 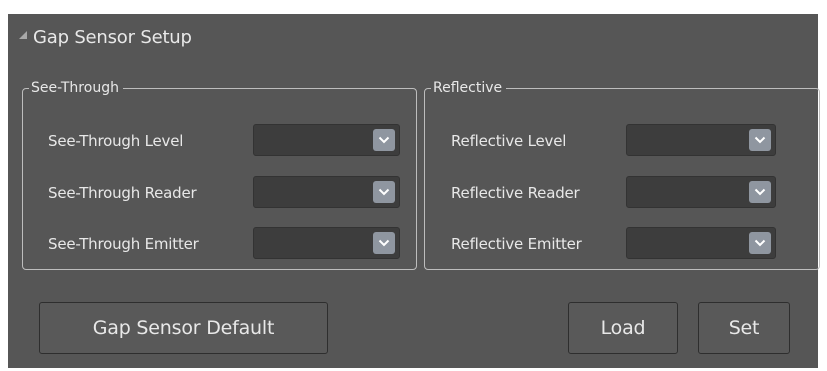 I want to click on panel-header: Gap Sensor Setup, so click(x=105, y=37).